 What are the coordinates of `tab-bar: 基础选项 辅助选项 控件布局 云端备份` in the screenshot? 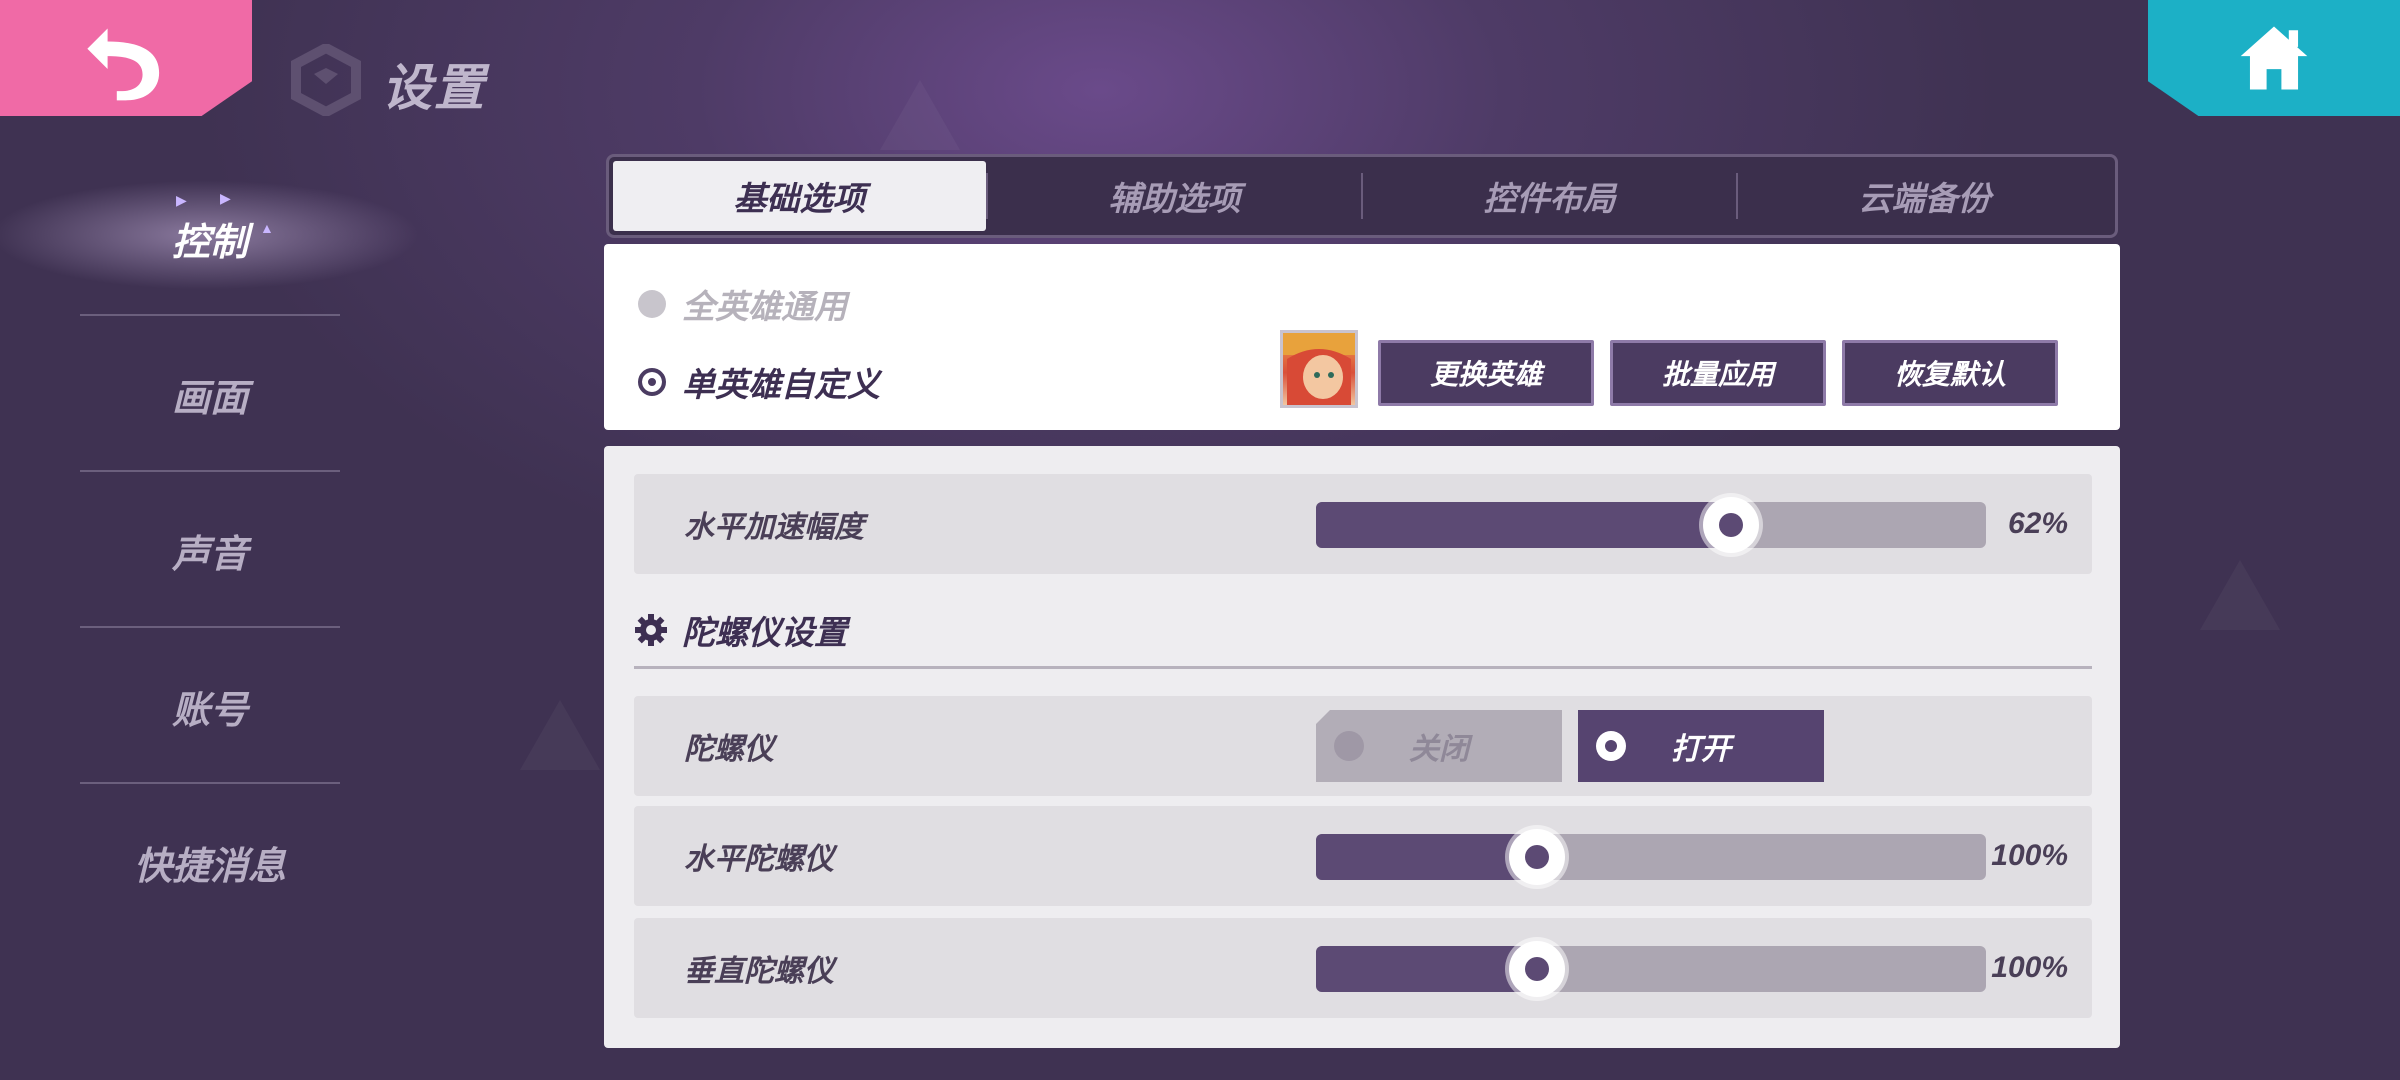 It's located at (1362, 196).